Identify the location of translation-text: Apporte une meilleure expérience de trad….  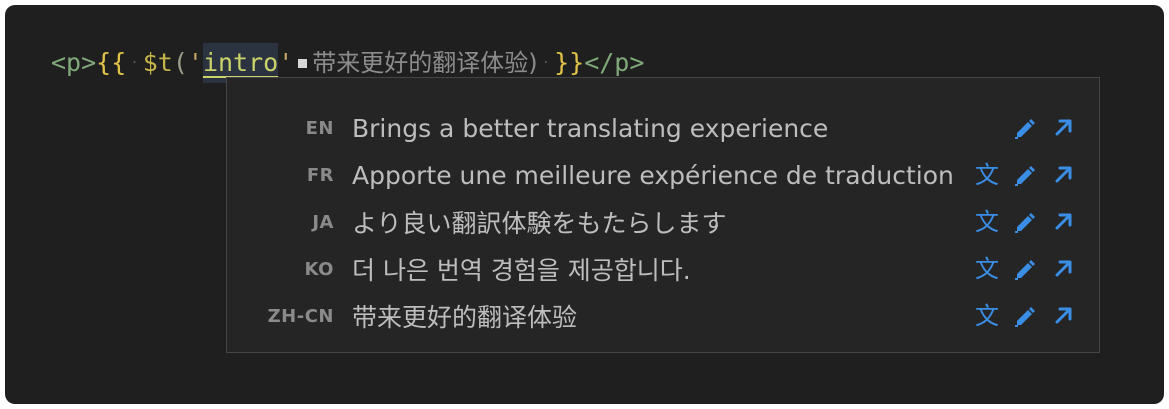
(653, 175).